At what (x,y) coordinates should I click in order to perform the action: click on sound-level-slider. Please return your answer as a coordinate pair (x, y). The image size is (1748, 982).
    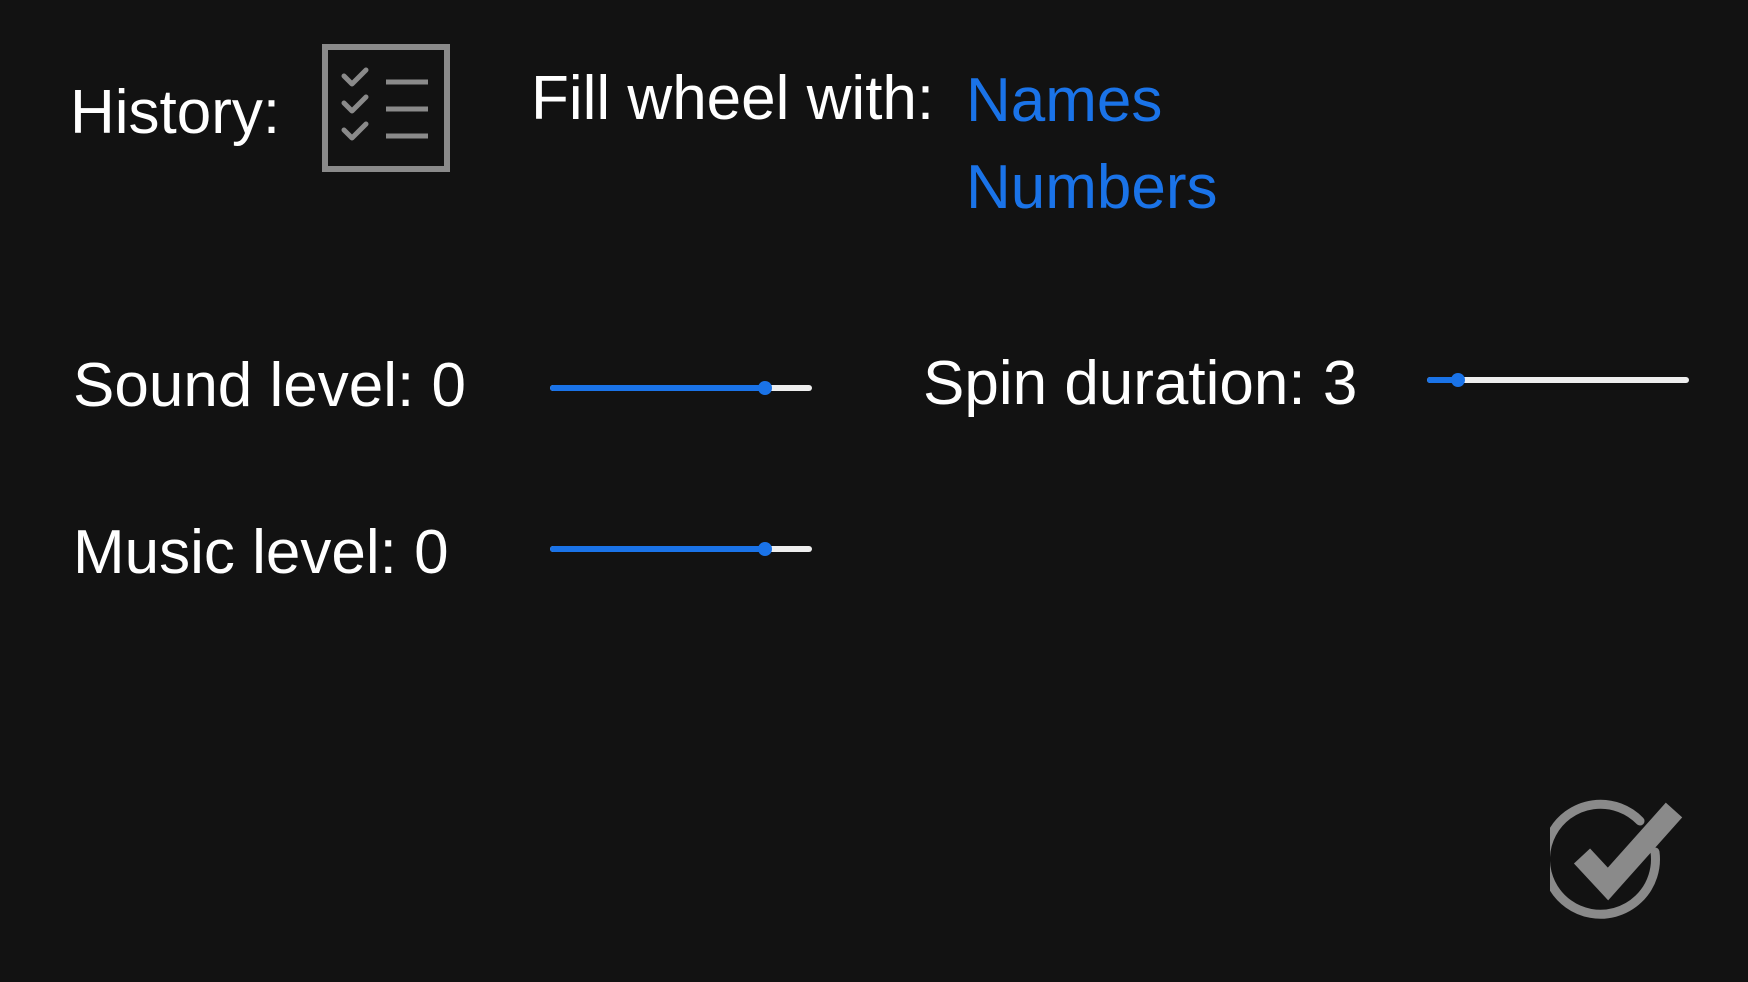
    Looking at the image, I should click on (681, 388).